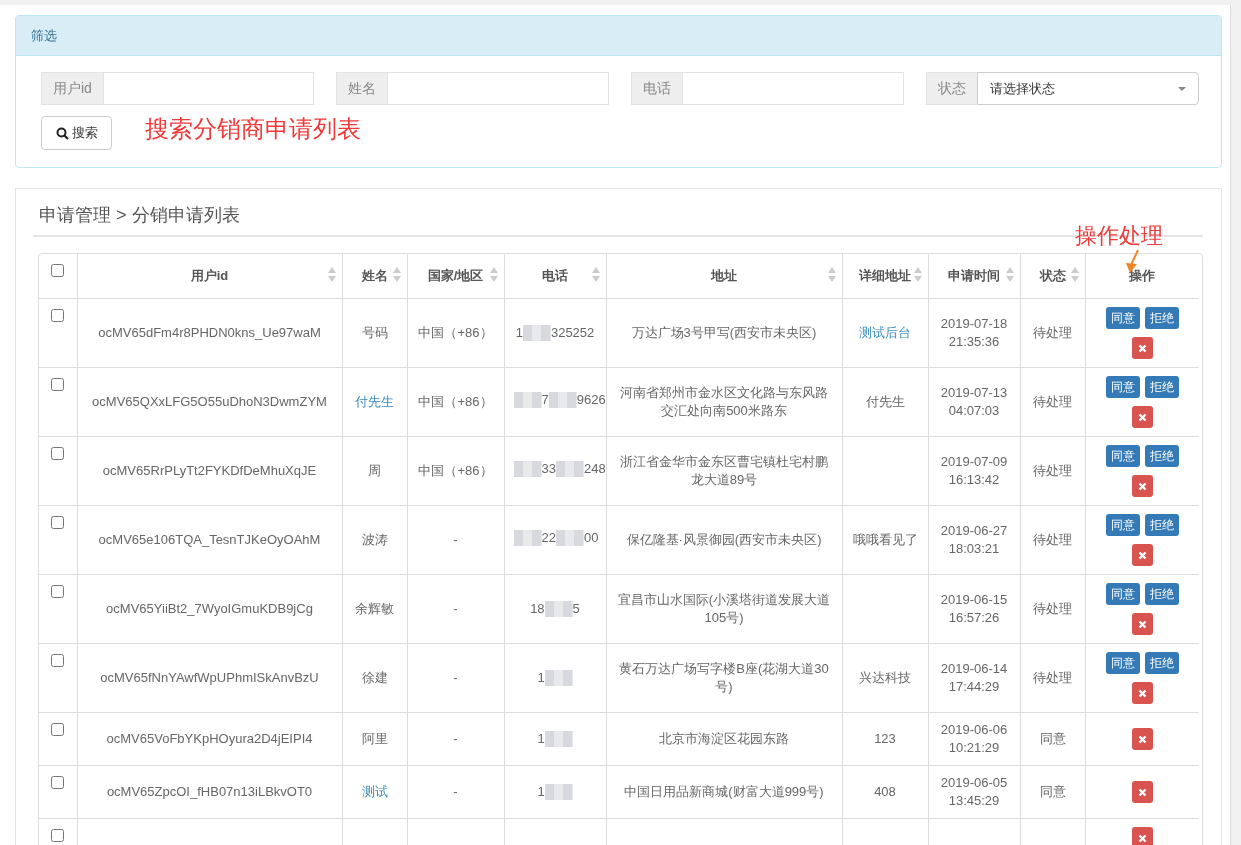  I want to click on address-text: 中国日用品新商城(财富大道999号), so click(724, 791).